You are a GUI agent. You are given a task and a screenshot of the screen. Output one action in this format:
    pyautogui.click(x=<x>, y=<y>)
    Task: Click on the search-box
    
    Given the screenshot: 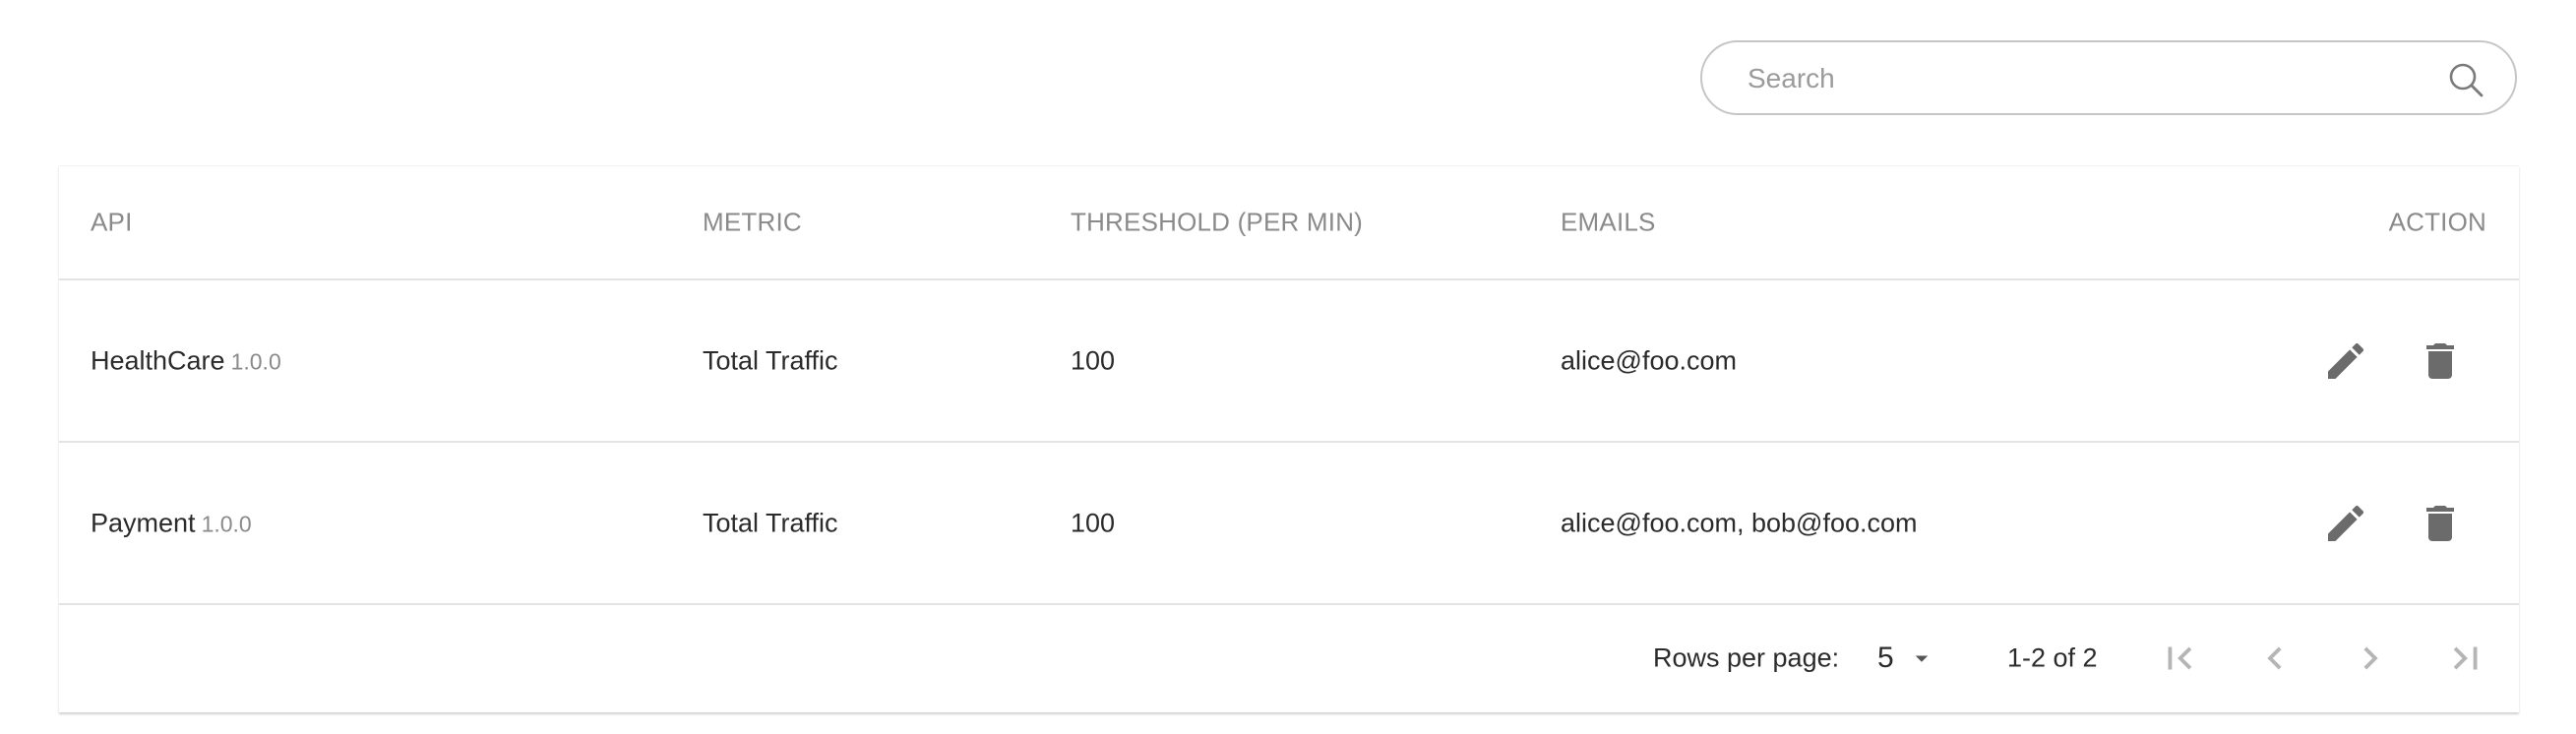 What is the action you would take?
    pyautogui.click(x=2109, y=77)
    